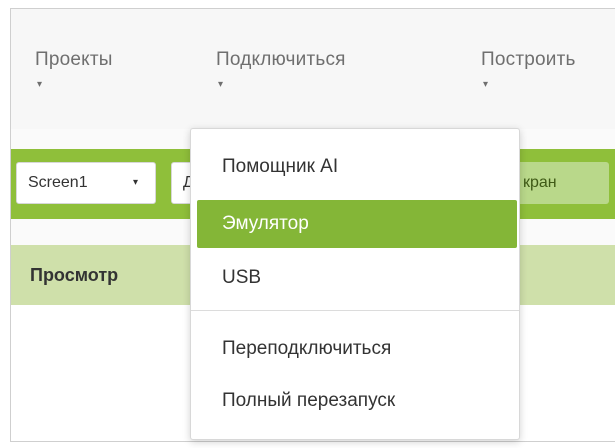 This screenshot has height=448, width=615. Describe the element at coordinates (74, 59) in the screenshot. I see `menu-projects-label: Проекты` at that location.